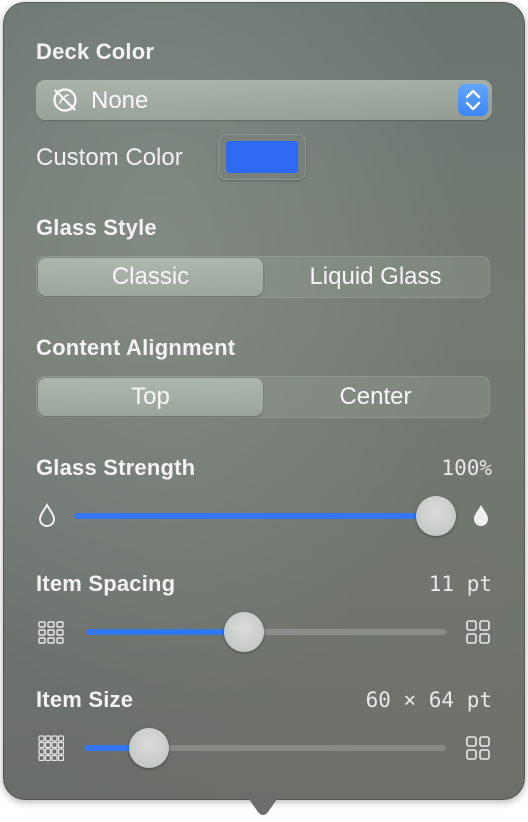  I want to click on chevron-up-down-icon, so click(473, 100).